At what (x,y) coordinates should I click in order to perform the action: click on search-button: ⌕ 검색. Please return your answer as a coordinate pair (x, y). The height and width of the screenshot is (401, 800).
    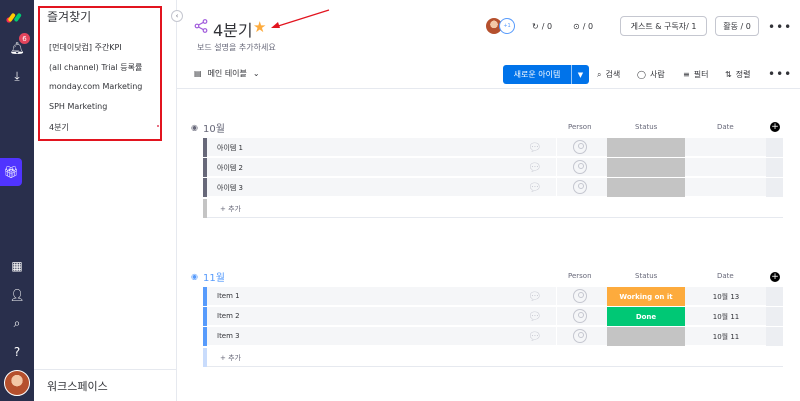
    Looking at the image, I should click on (608, 74).